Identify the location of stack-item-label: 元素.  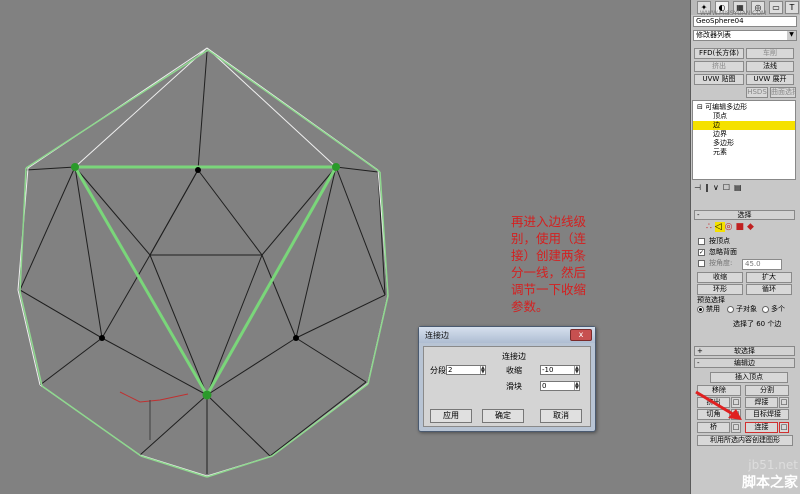
(720, 152).